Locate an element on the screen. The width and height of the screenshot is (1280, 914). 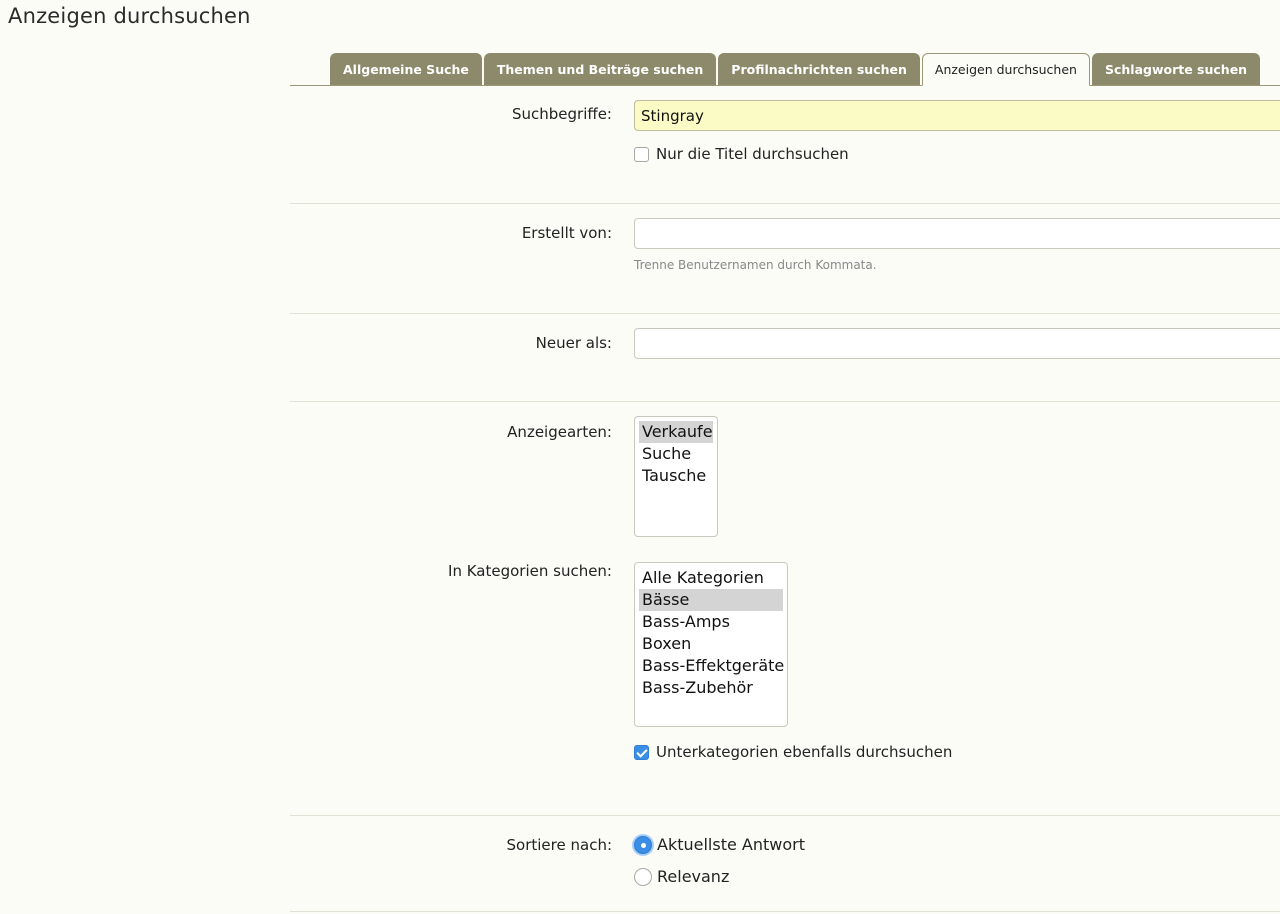
category-option: Boxen is located at coordinates (711, 644).